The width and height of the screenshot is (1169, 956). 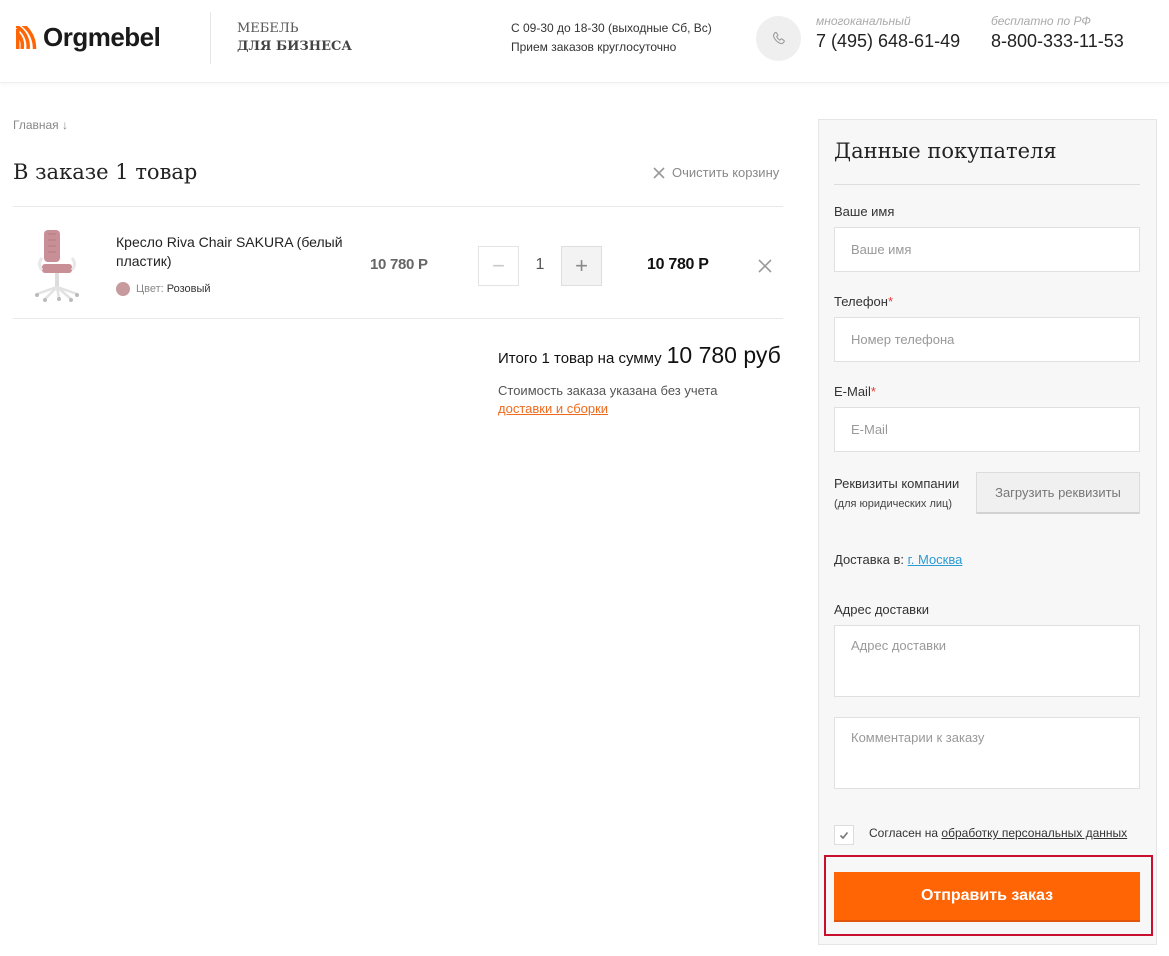 What do you see at coordinates (904, 833) in the screenshot?
I see `agree-text: Согласен на` at bounding box center [904, 833].